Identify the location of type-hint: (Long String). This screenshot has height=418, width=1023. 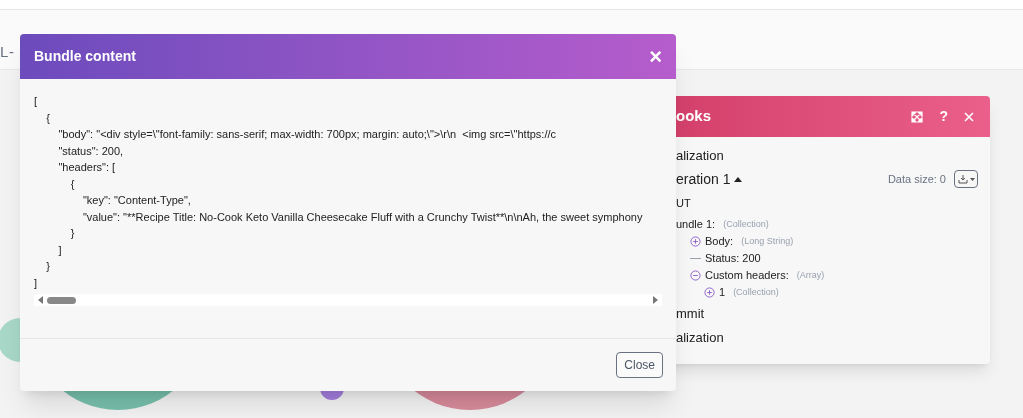
(767, 241).